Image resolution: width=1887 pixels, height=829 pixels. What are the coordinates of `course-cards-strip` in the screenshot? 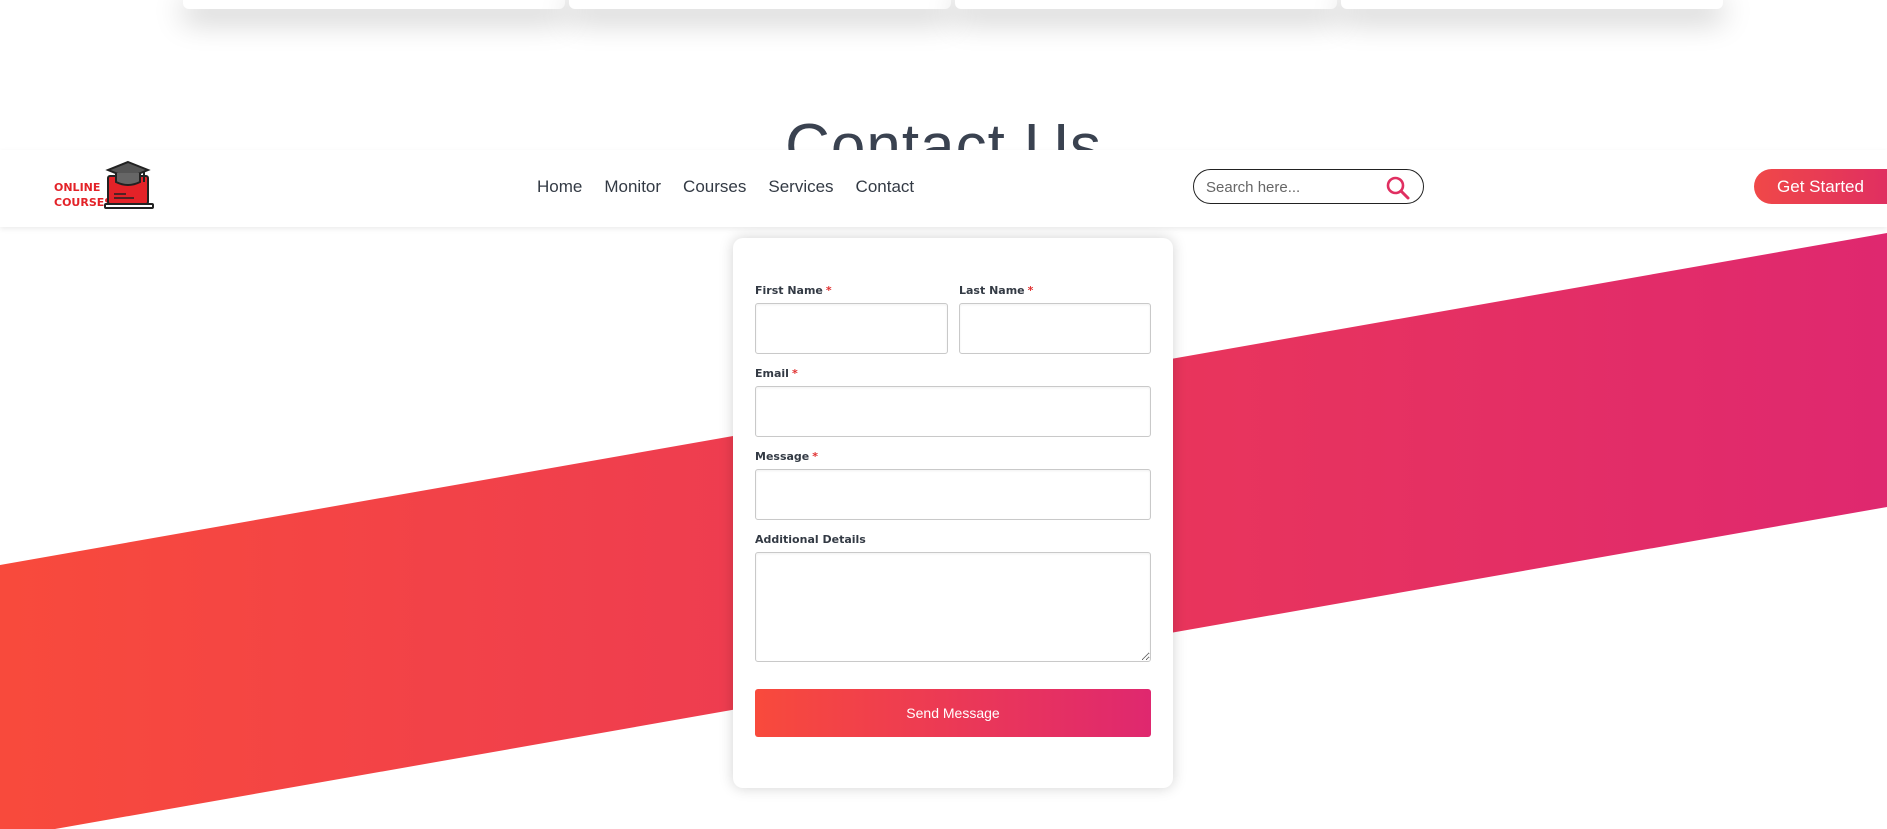 It's located at (953, 4).